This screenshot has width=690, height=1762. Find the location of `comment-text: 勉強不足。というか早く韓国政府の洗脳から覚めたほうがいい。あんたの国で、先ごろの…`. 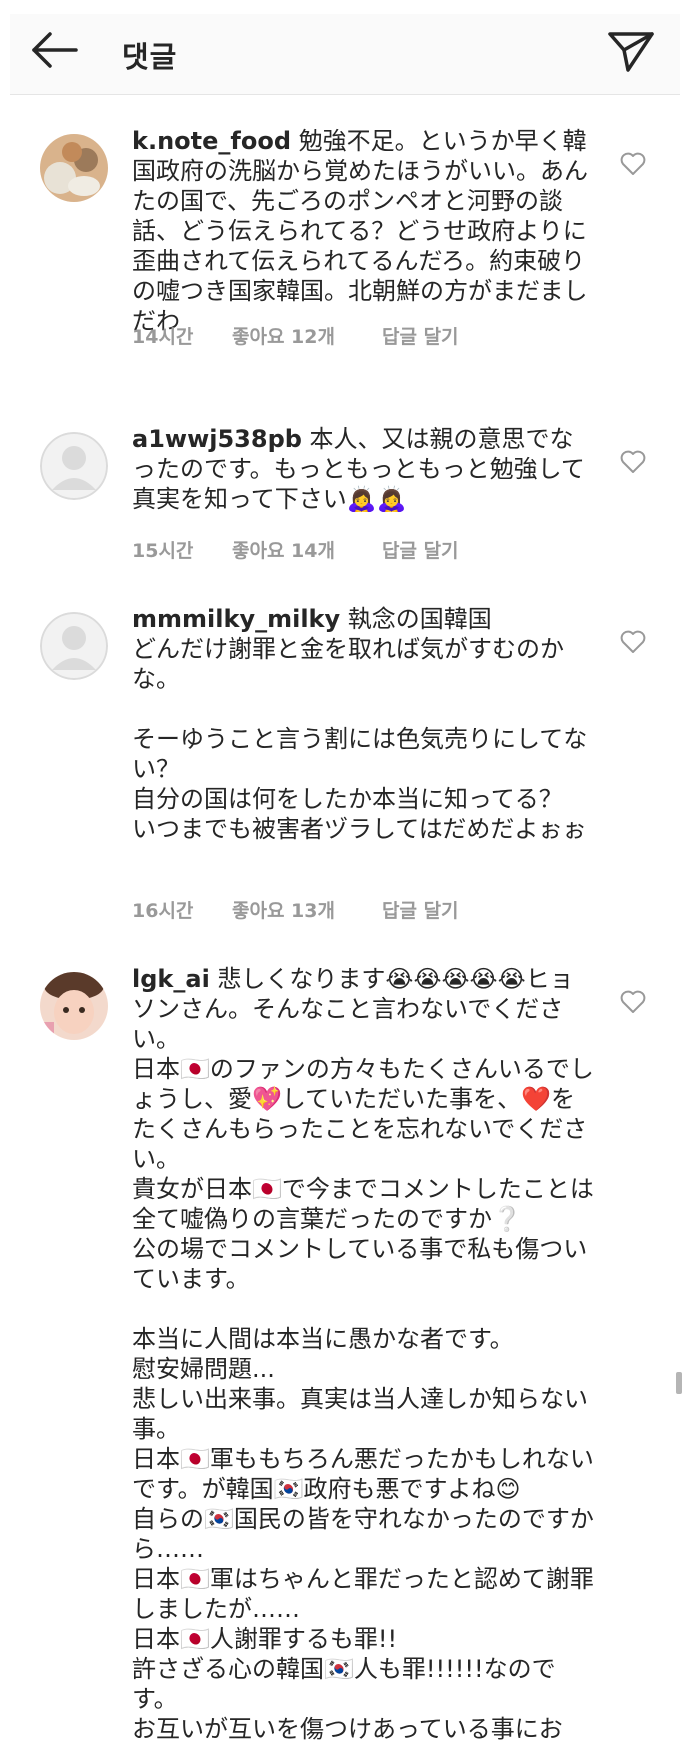

comment-text: 勉強不足。というか早く韓国政府の洗脳から覚めたほうがいい。あんたの国で、先ごろの… is located at coordinates (360, 231).